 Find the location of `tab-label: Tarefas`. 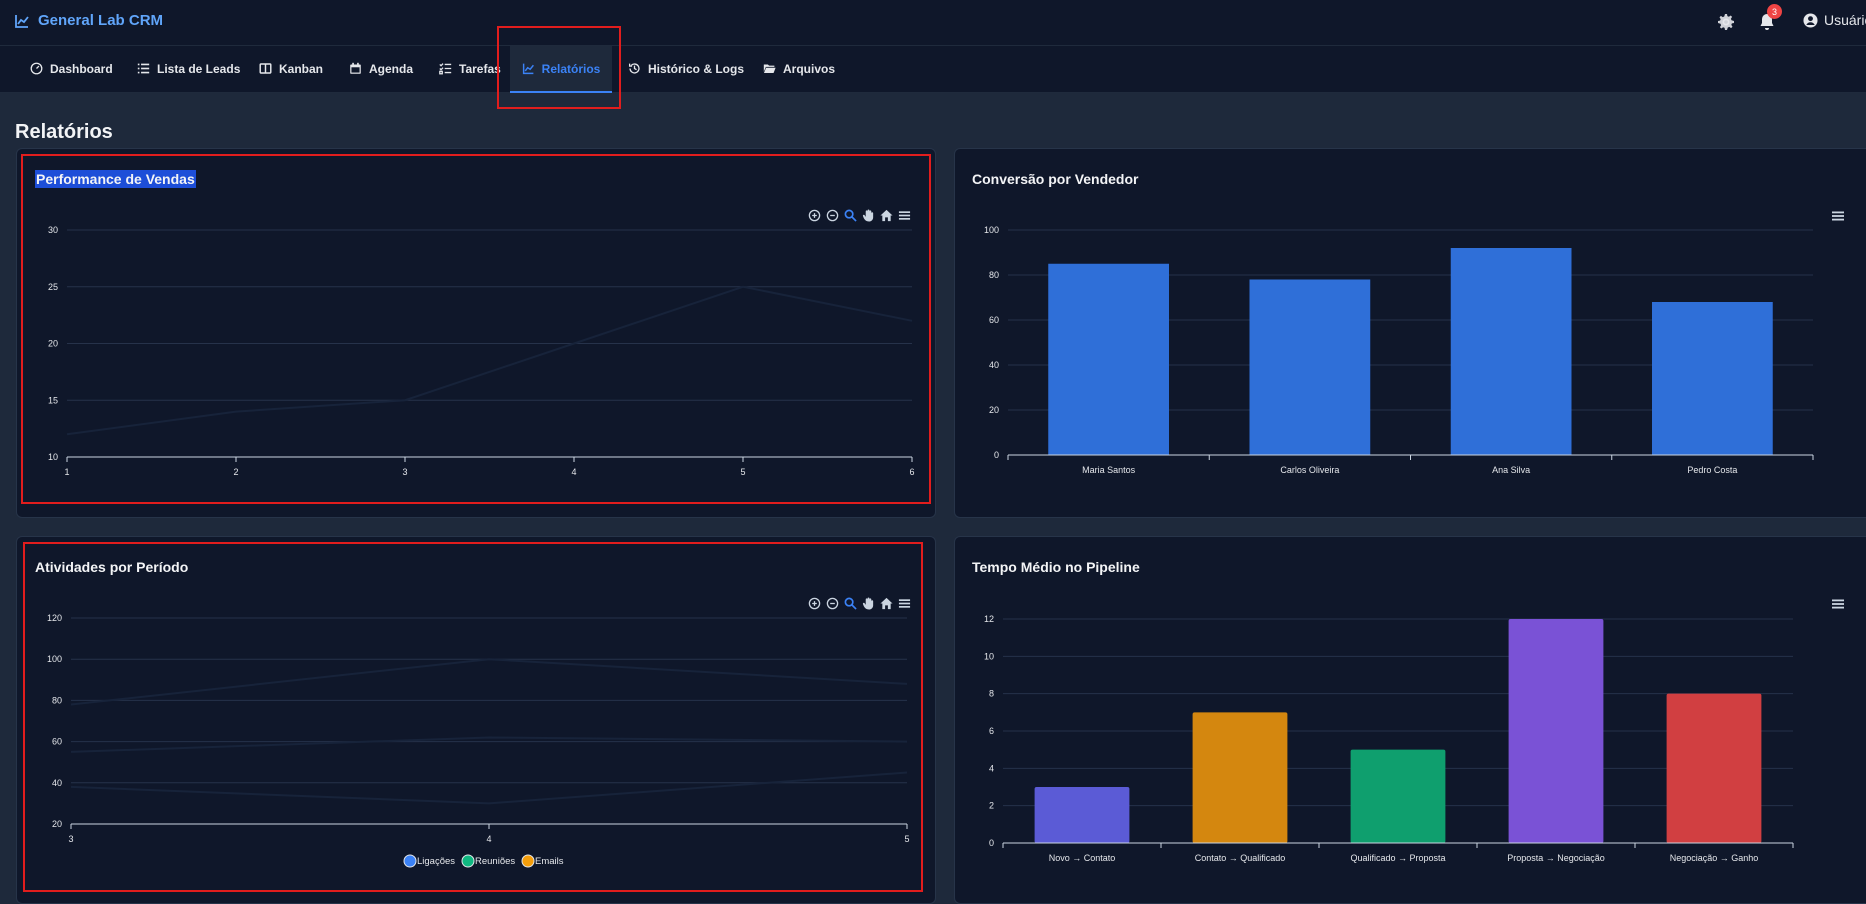

tab-label: Tarefas is located at coordinates (480, 68).